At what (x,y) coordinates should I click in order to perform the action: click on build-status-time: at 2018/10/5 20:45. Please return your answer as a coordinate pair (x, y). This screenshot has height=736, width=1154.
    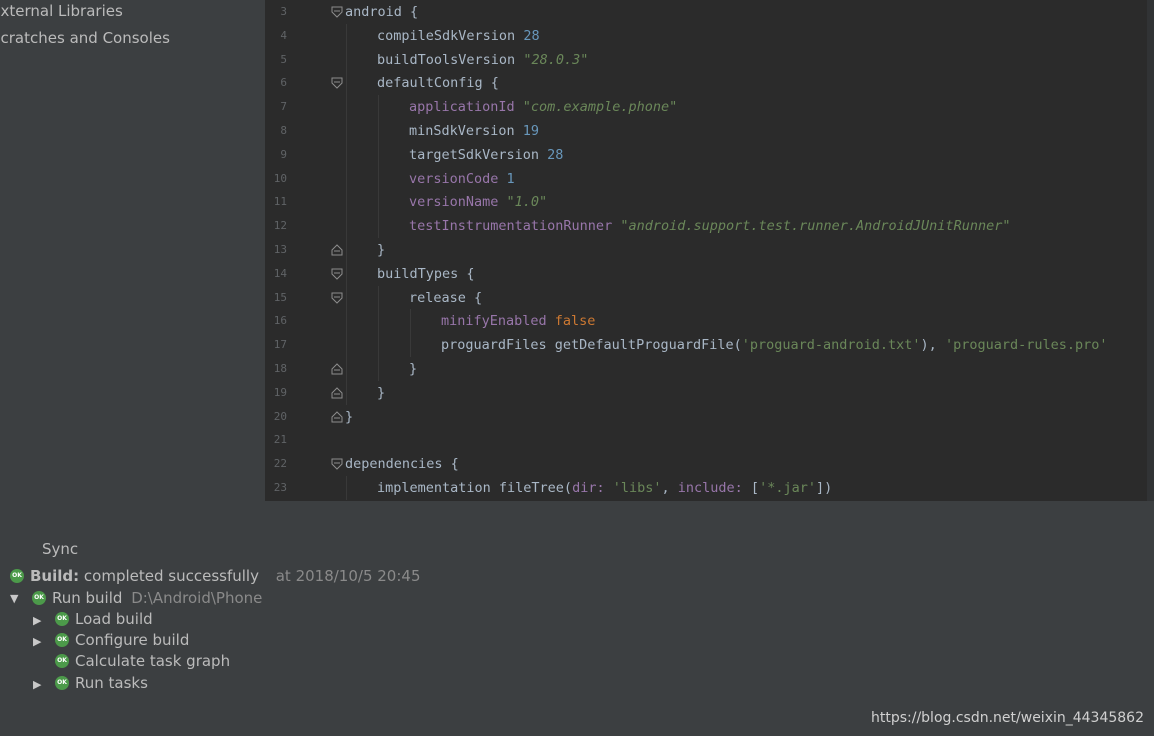
    Looking at the image, I should click on (348, 576).